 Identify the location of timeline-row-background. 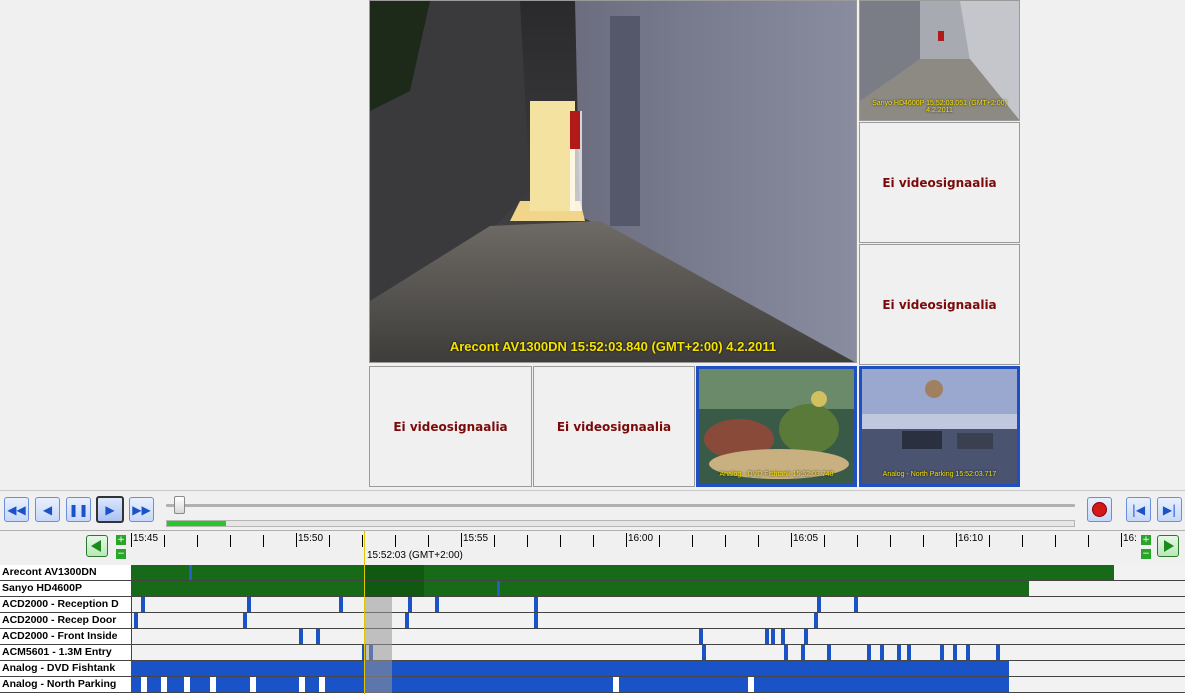
(658, 604).